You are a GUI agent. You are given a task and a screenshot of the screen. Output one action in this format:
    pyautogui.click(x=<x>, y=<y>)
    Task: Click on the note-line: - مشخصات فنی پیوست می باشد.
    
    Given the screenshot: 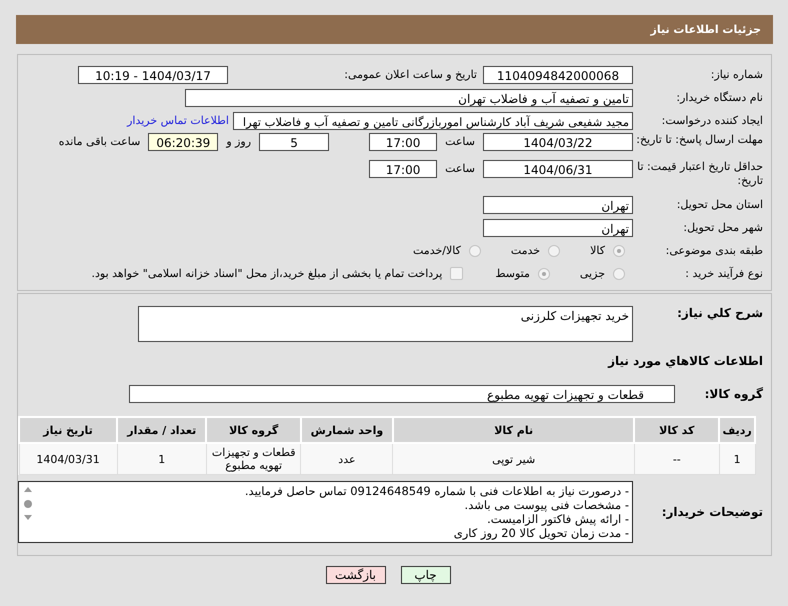 What is the action you would take?
    pyautogui.click(x=546, y=505)
    